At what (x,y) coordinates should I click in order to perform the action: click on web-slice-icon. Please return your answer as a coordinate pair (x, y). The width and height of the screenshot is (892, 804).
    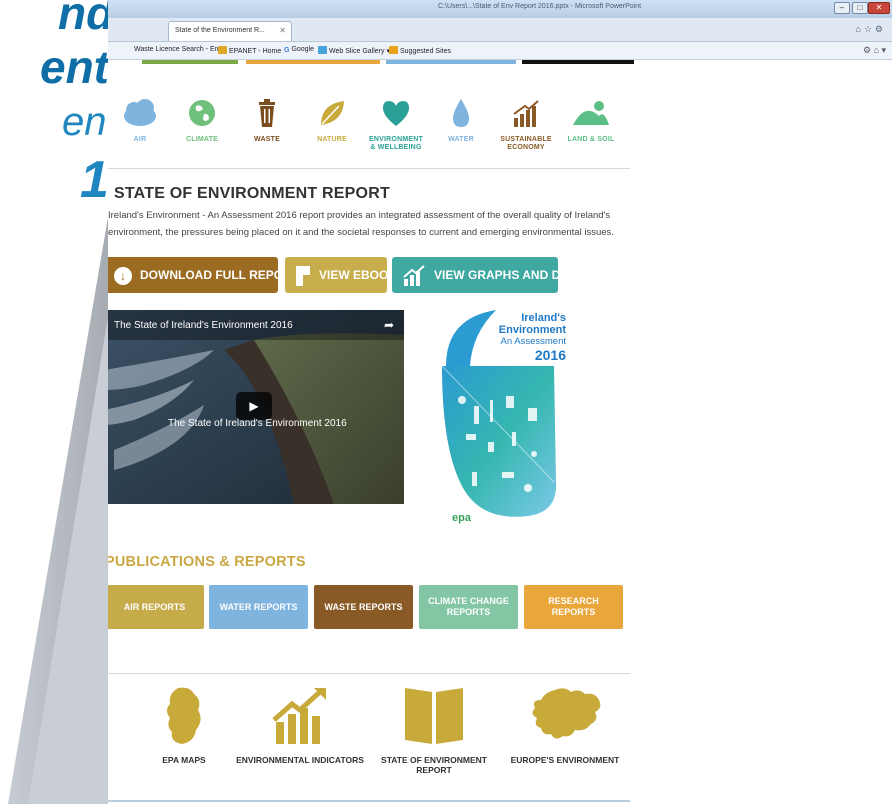
    Looking at the image, I should click on (322, 50).